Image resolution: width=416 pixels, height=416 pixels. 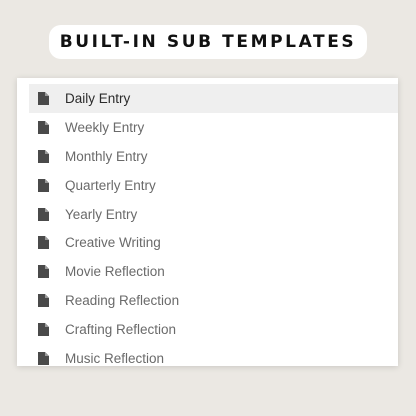 What do you see at coordinates (213, 185) in the screenshot?
I see `list-item-quarterly-entry: Quarterly Entry` at bounding box center [213, 185].